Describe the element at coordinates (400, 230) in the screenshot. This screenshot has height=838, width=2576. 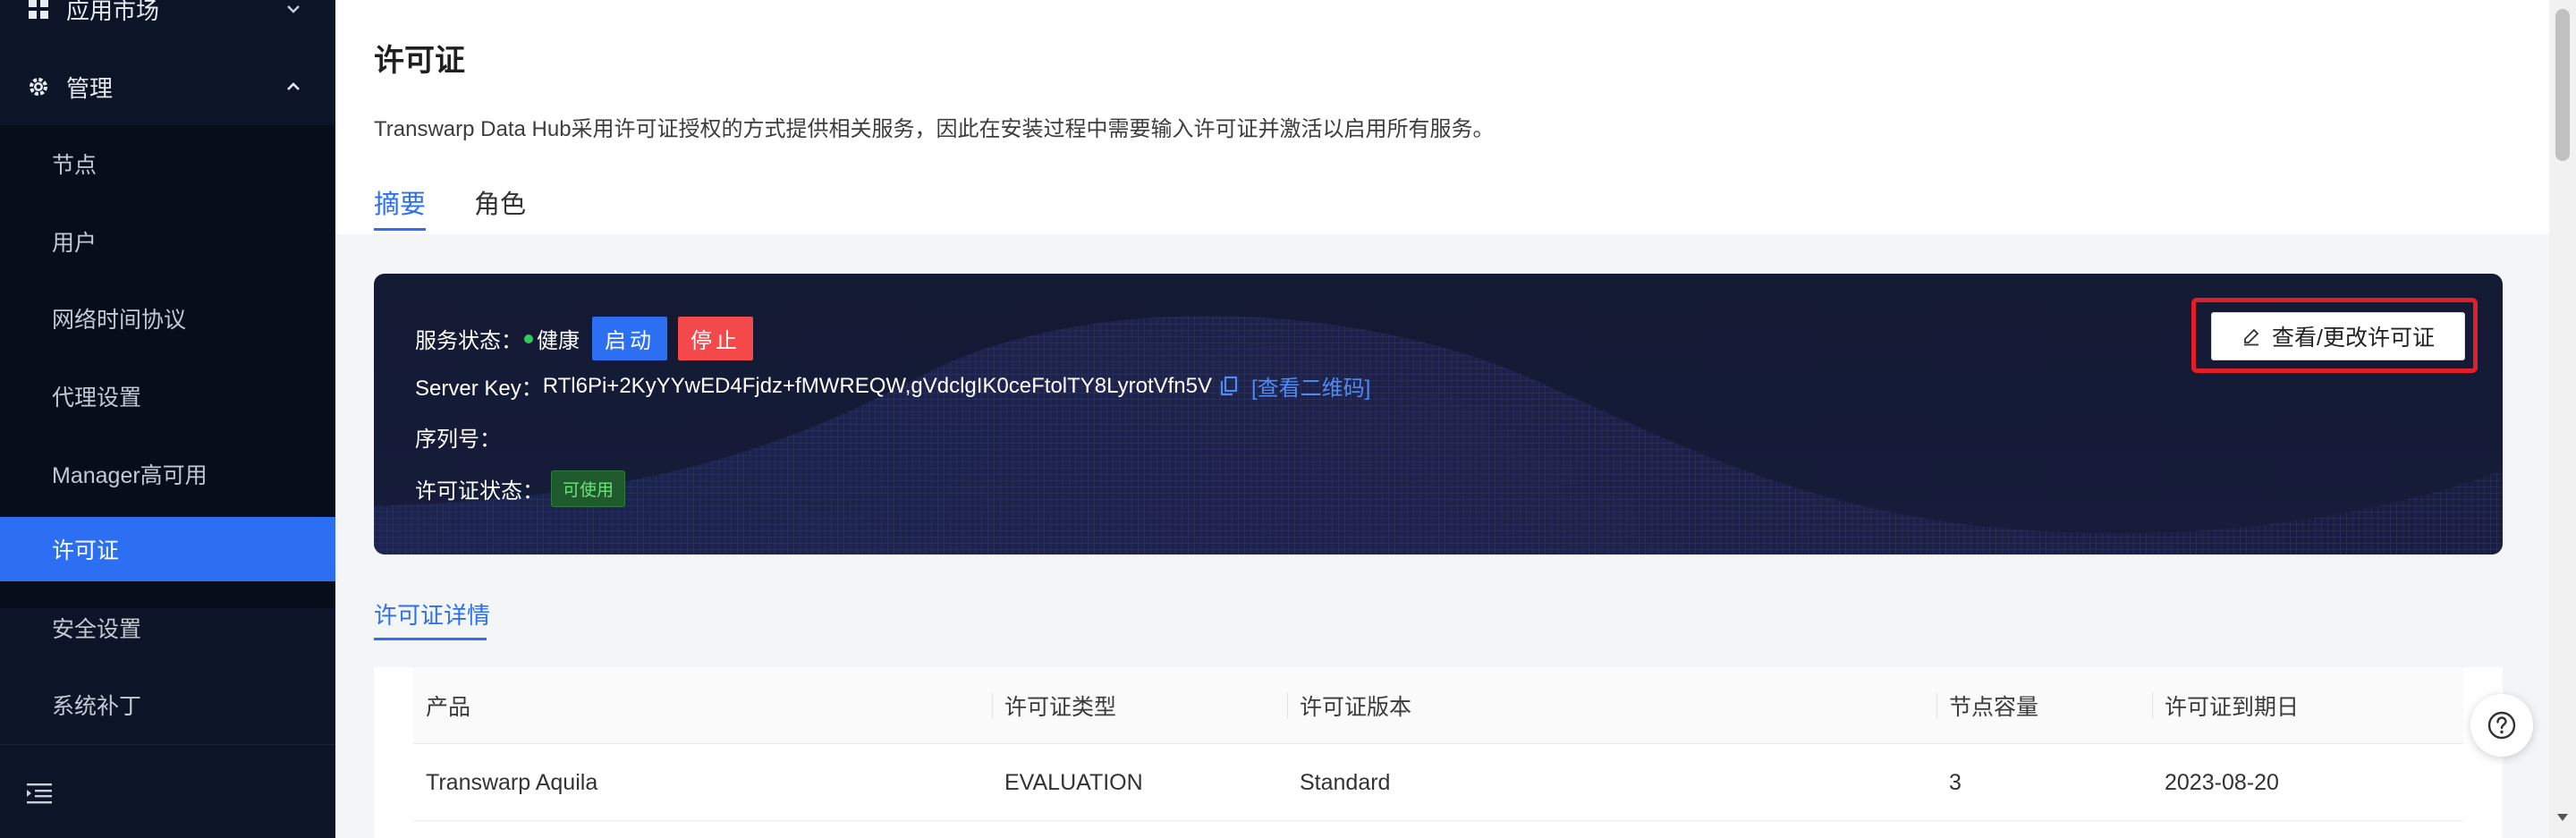
I see `active-tab-indicator` at that location.